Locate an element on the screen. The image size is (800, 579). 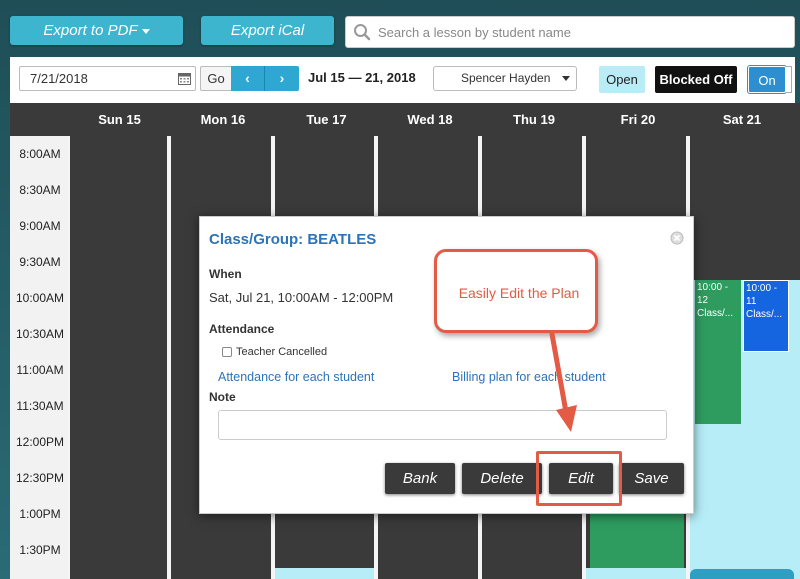
attendance-link: Attendance for each student is located at coordinates (296, 377).